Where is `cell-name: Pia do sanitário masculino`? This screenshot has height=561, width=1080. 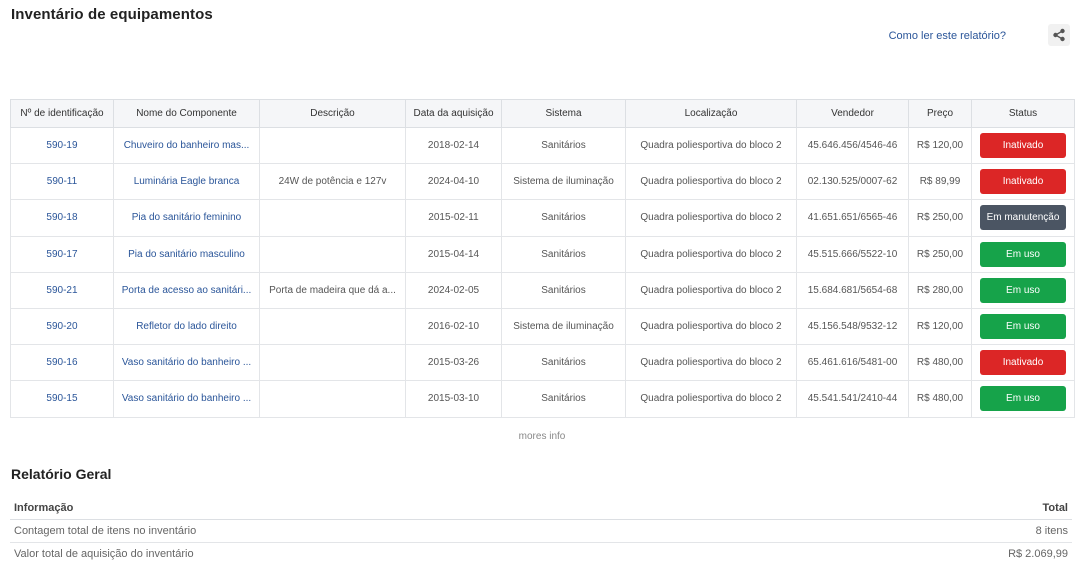 cell-name: Pia do sanitário masculino is located at coordinates (186, 254).